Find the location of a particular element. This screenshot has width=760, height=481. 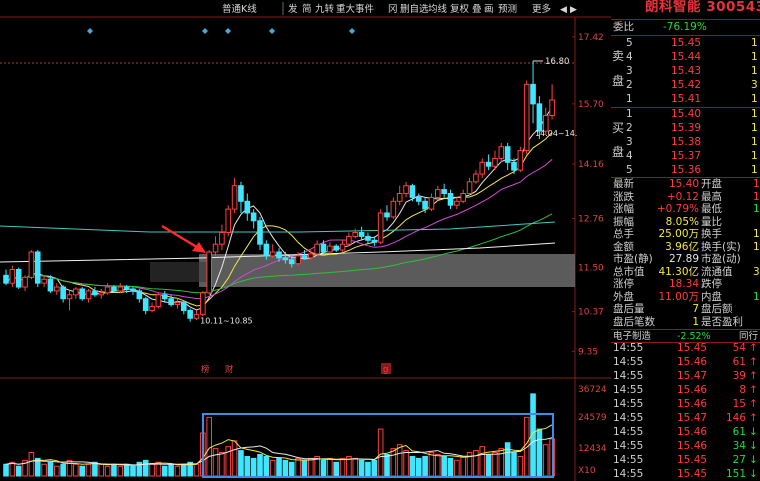

toolbar-item-7: 均线 is located at coordinates (438, 9).